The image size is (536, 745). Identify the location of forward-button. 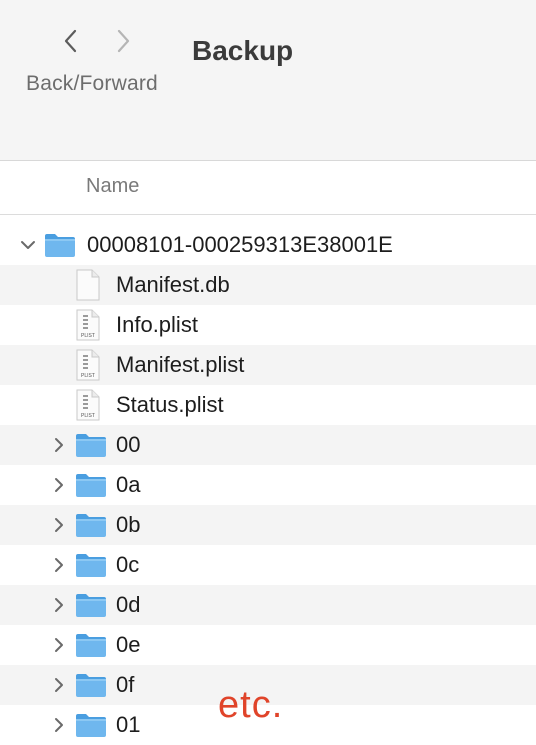
(123, 41).